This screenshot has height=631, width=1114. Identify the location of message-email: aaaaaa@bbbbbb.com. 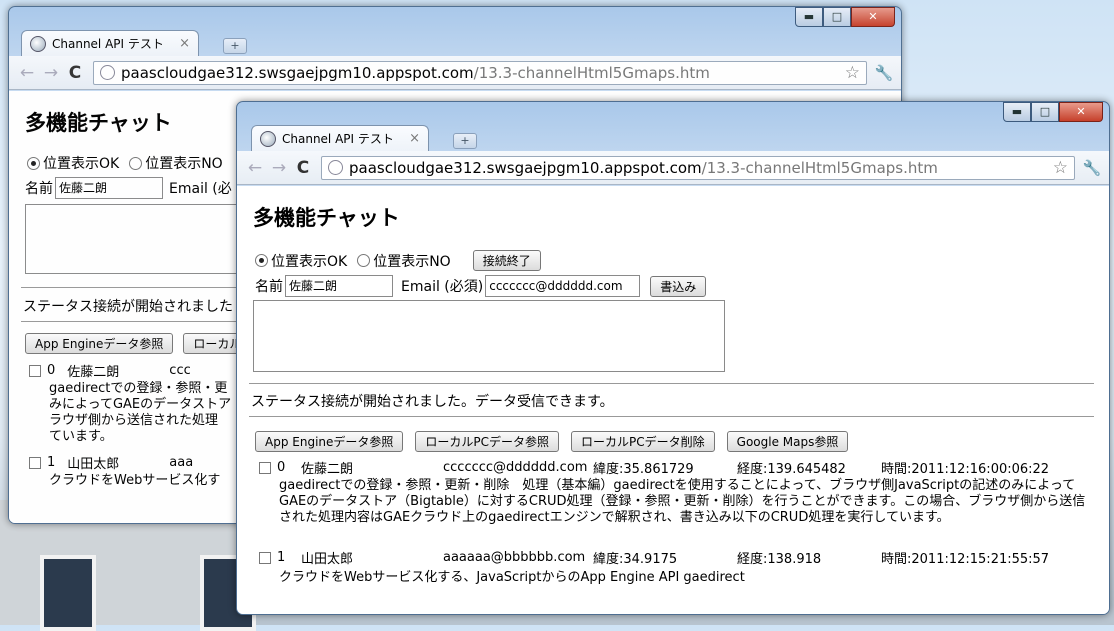
(514, 557).